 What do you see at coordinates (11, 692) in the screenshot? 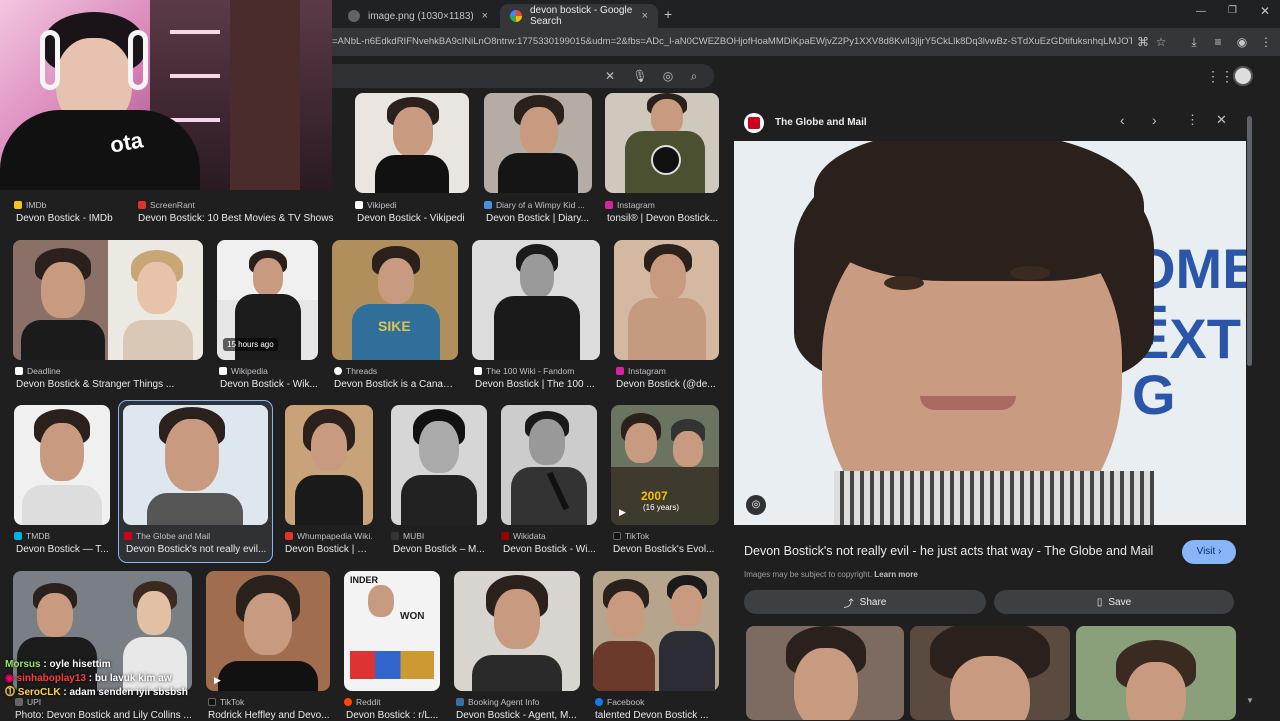
I see `user-badge-icon: ⓵` at bounding box center [11, 692].